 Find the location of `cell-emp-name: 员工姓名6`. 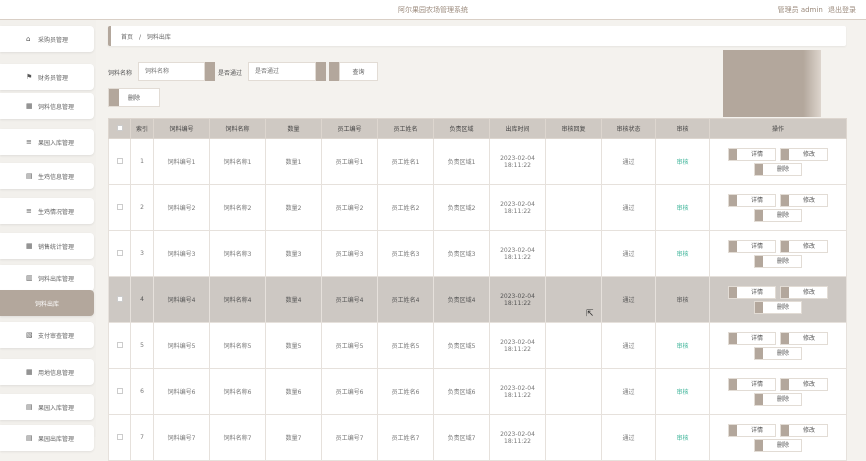

cell-emp-name: 员工姓名6 is located at coordinates (405, 391).